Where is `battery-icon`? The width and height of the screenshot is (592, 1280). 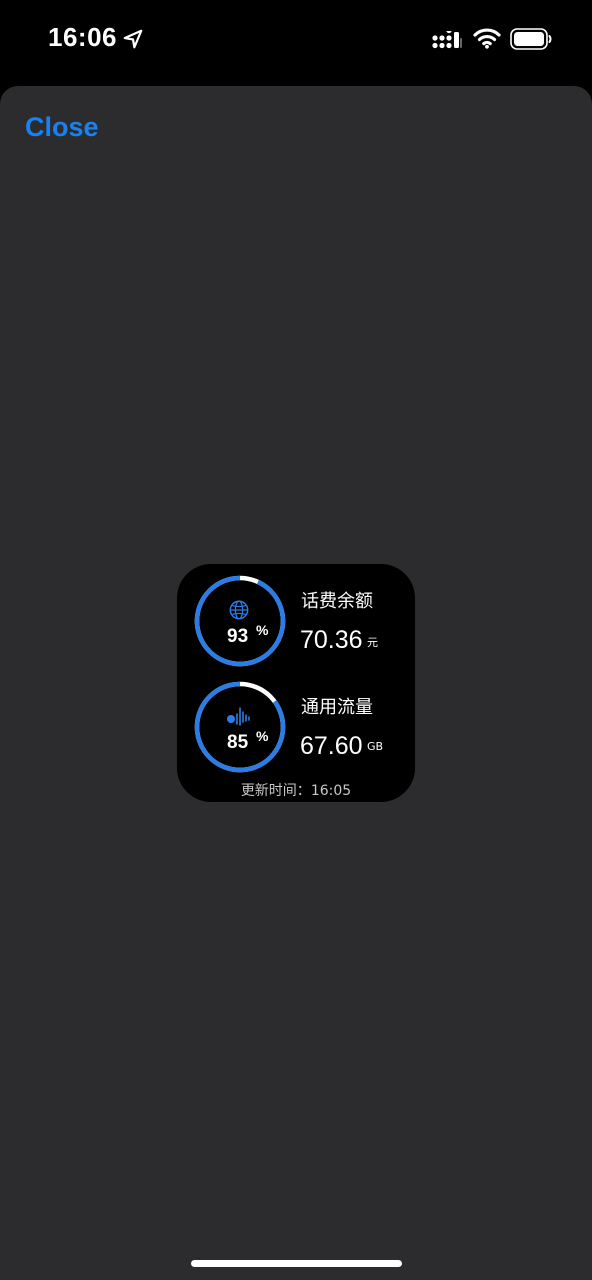 battery-icon is located at coordinates (531, 39).